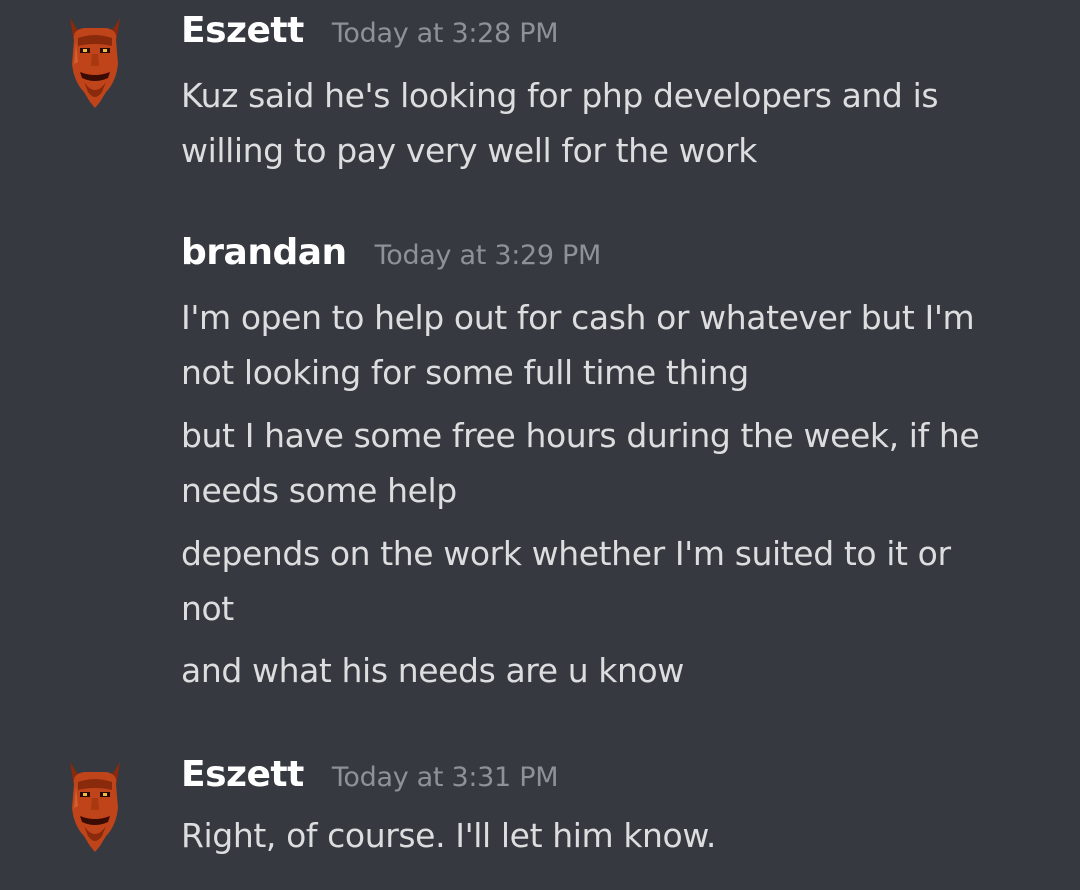 The width and height of the screenshot is (1080, 890). I want to click on message-text: needs some help, so click(319, 490).